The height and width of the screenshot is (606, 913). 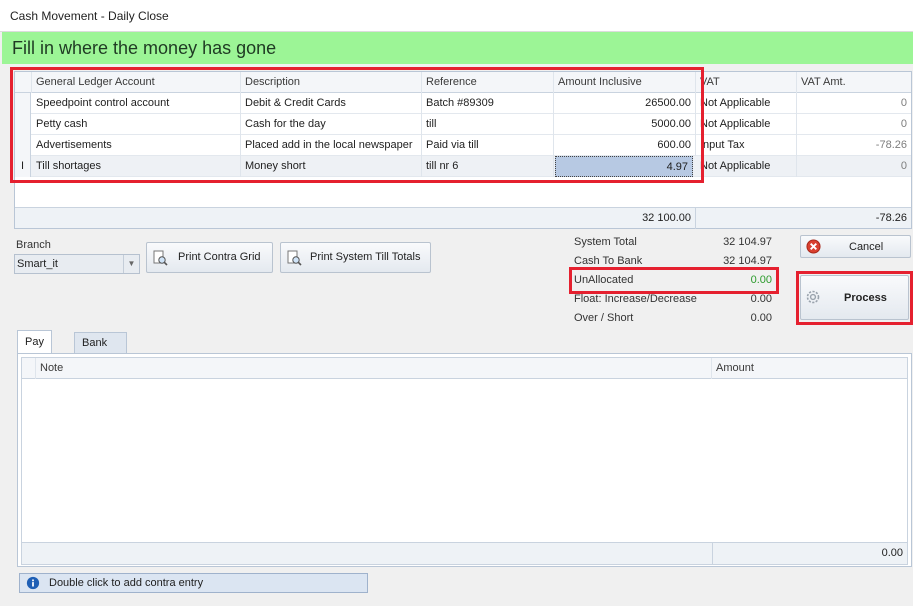 What do you see at coordinates (605, 242) in the screenshot?
I see `system-total-label: System Total` at bounding box center [605, 242].